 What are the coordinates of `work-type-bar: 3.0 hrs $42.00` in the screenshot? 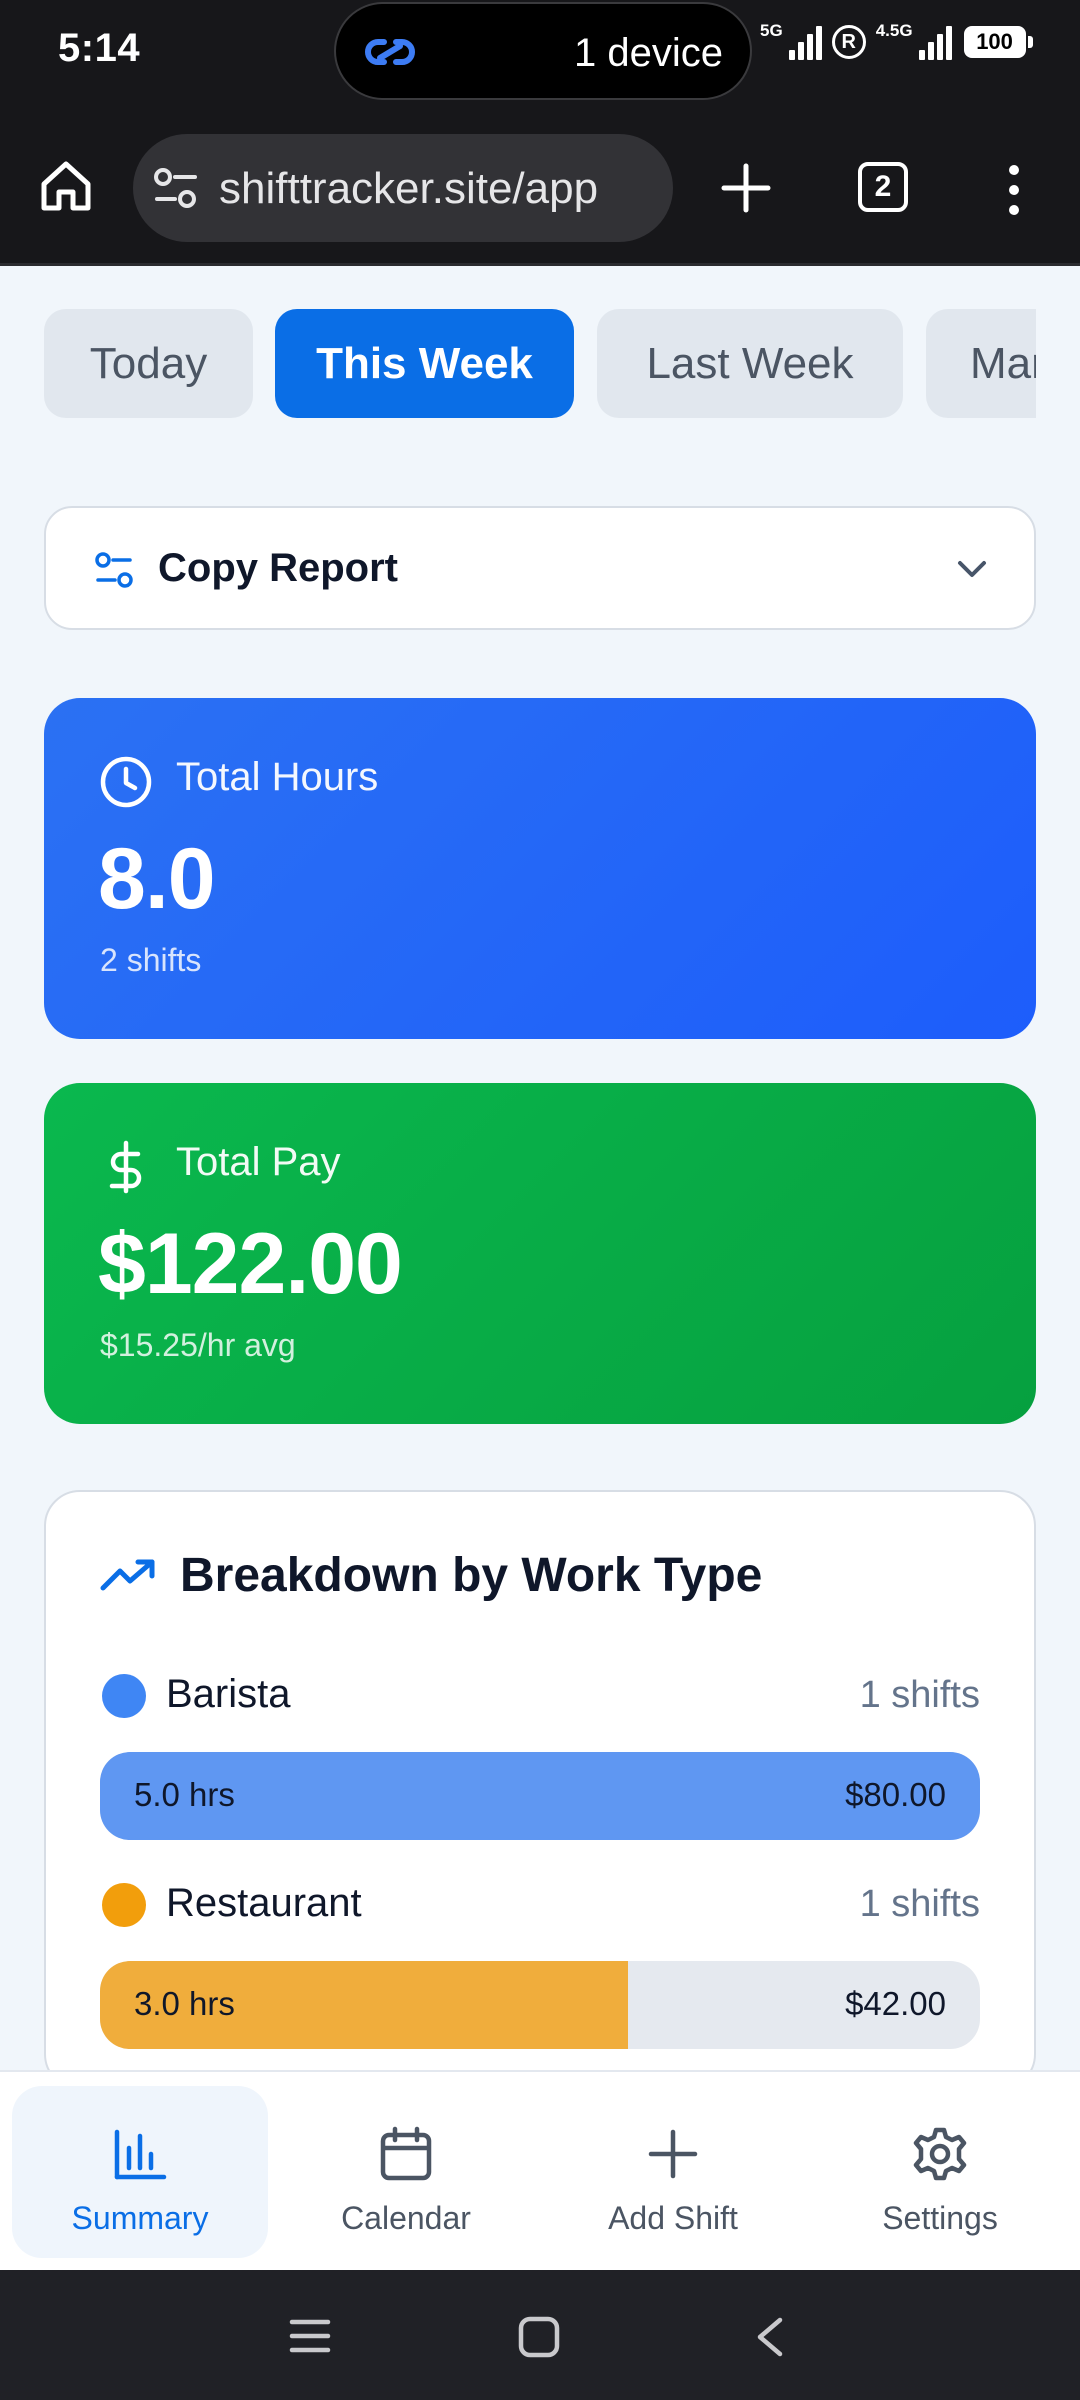 It's located at (540, 2005).